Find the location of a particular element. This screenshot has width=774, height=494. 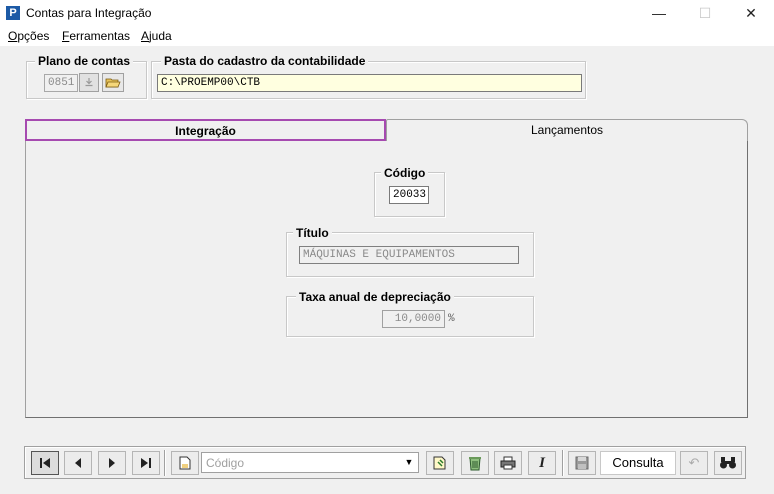

codigo-field: 20033 is located at coordinates (409, 195).